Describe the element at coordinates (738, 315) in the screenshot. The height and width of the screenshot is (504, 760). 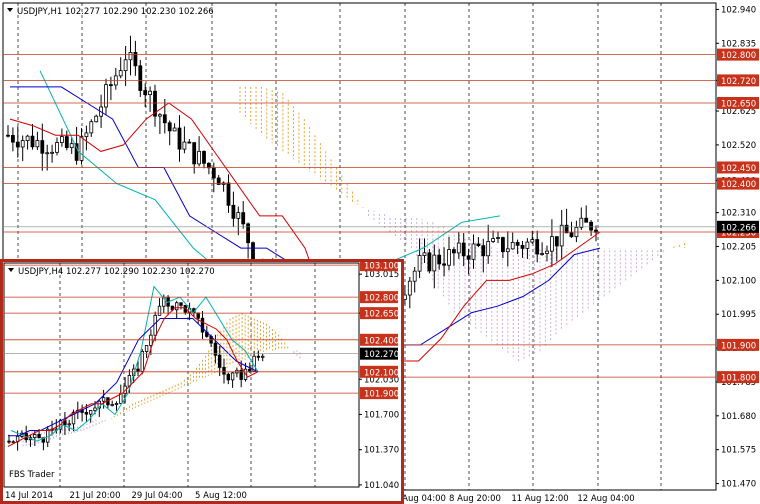
I see `y-tick-label: 101.995` at that location.